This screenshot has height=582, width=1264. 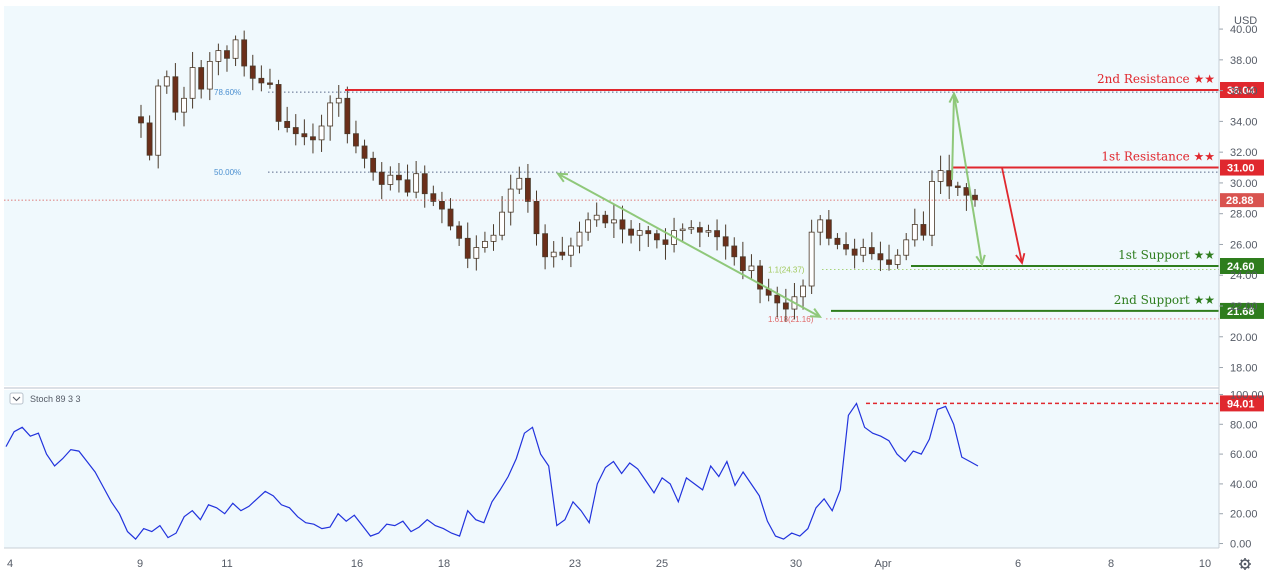 What do you see at coordinates (1245, 564) in the screenshot?
I see `gear-icon` at bounding box center [1245, 564].